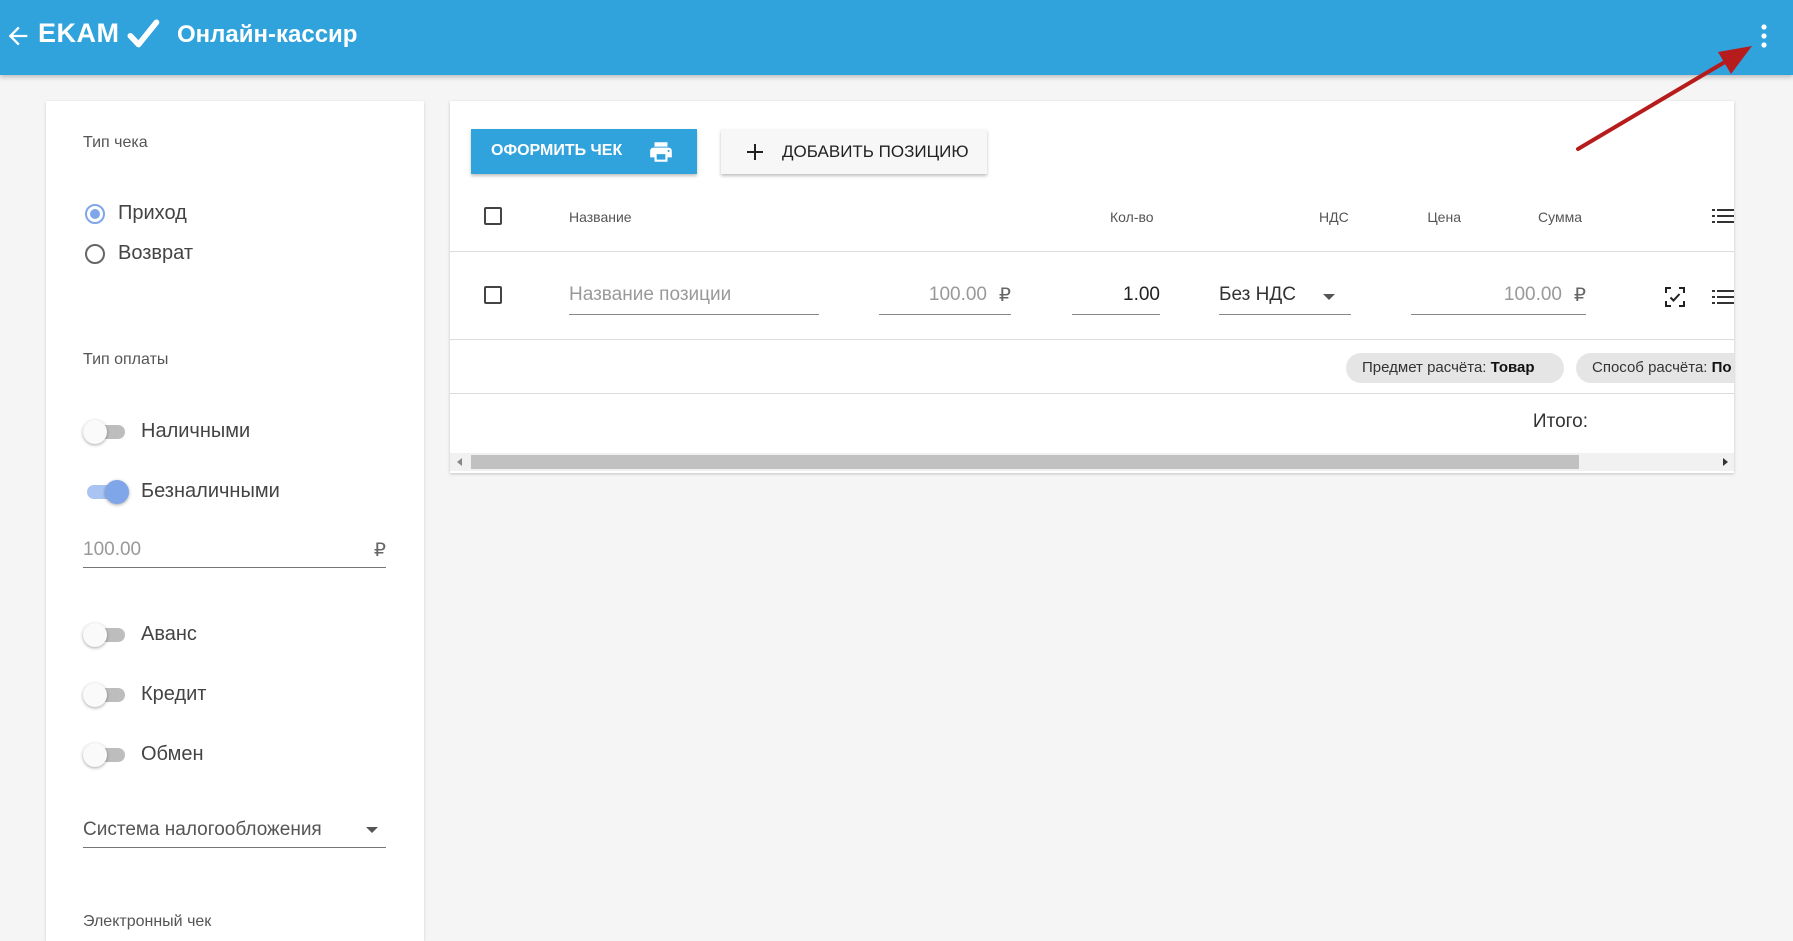 Image resolution: width=1793 pixels, height=941 pixels. What do you see at coordinates (1132, 217) in the screenshot?
I see `column-header-qty: Кол-во` at bounding box center [1132, 217].